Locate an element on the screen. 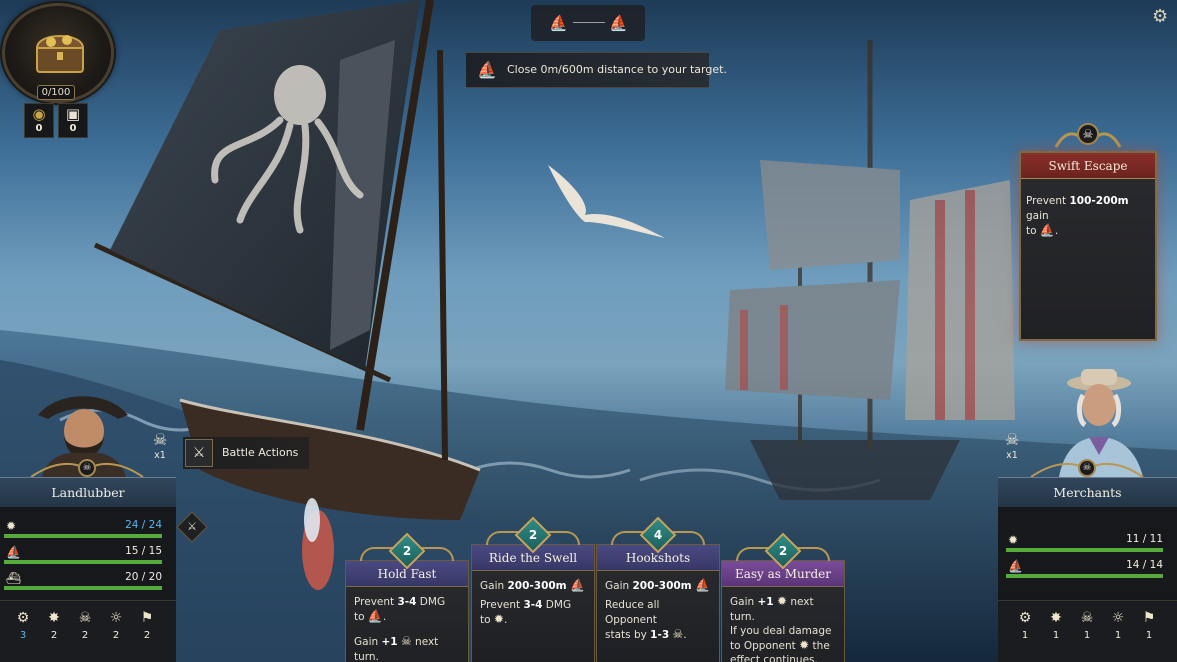 Image resolution: width=1177 pixels, height=662 pixels. player-effect-5: ⚑ 2 is located at coordinates (147, 626).